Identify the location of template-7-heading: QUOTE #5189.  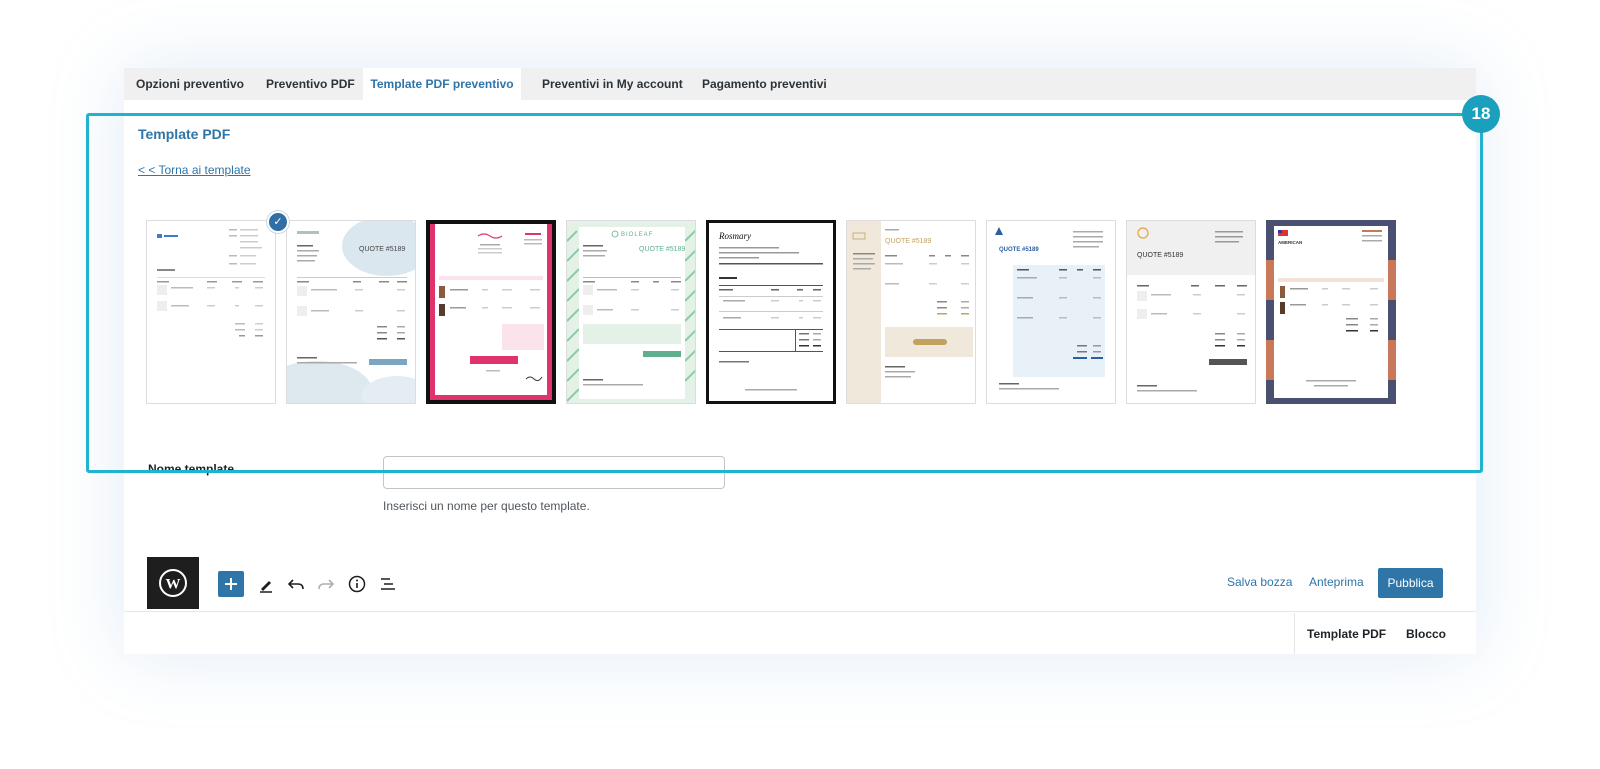
(1019, 250).